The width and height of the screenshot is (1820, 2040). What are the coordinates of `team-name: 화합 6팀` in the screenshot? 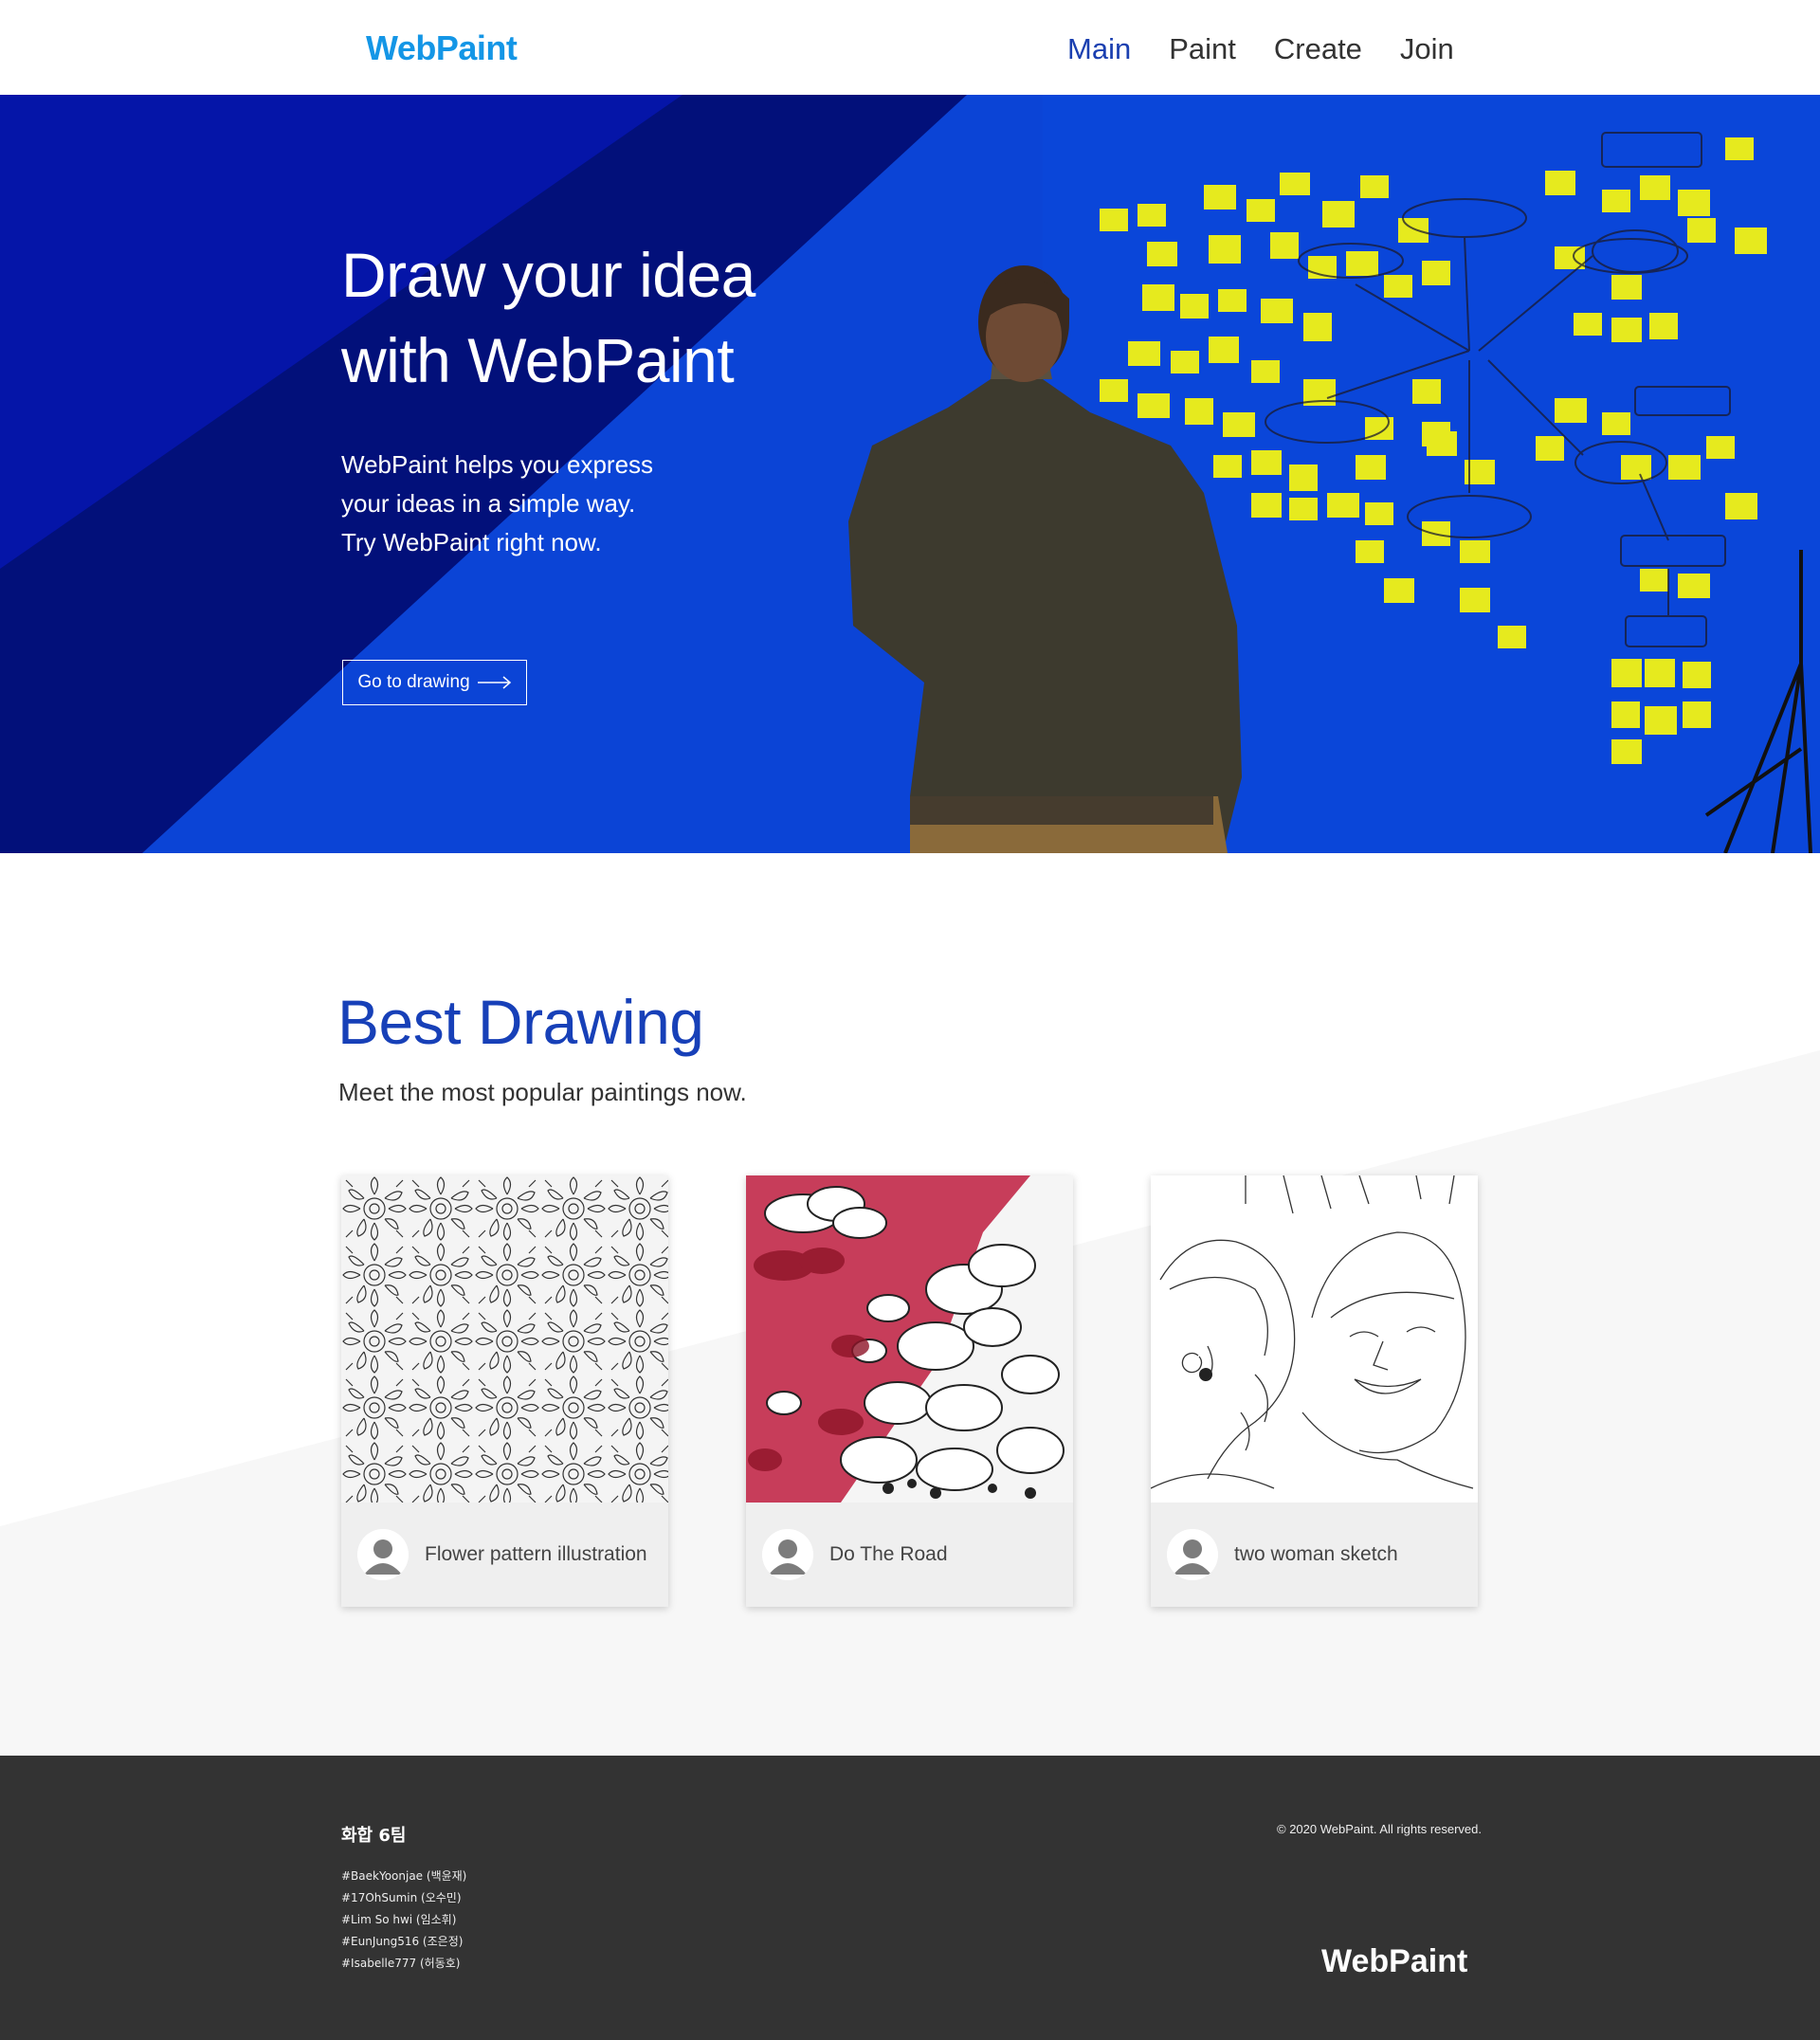 It's located at (374, 1836).